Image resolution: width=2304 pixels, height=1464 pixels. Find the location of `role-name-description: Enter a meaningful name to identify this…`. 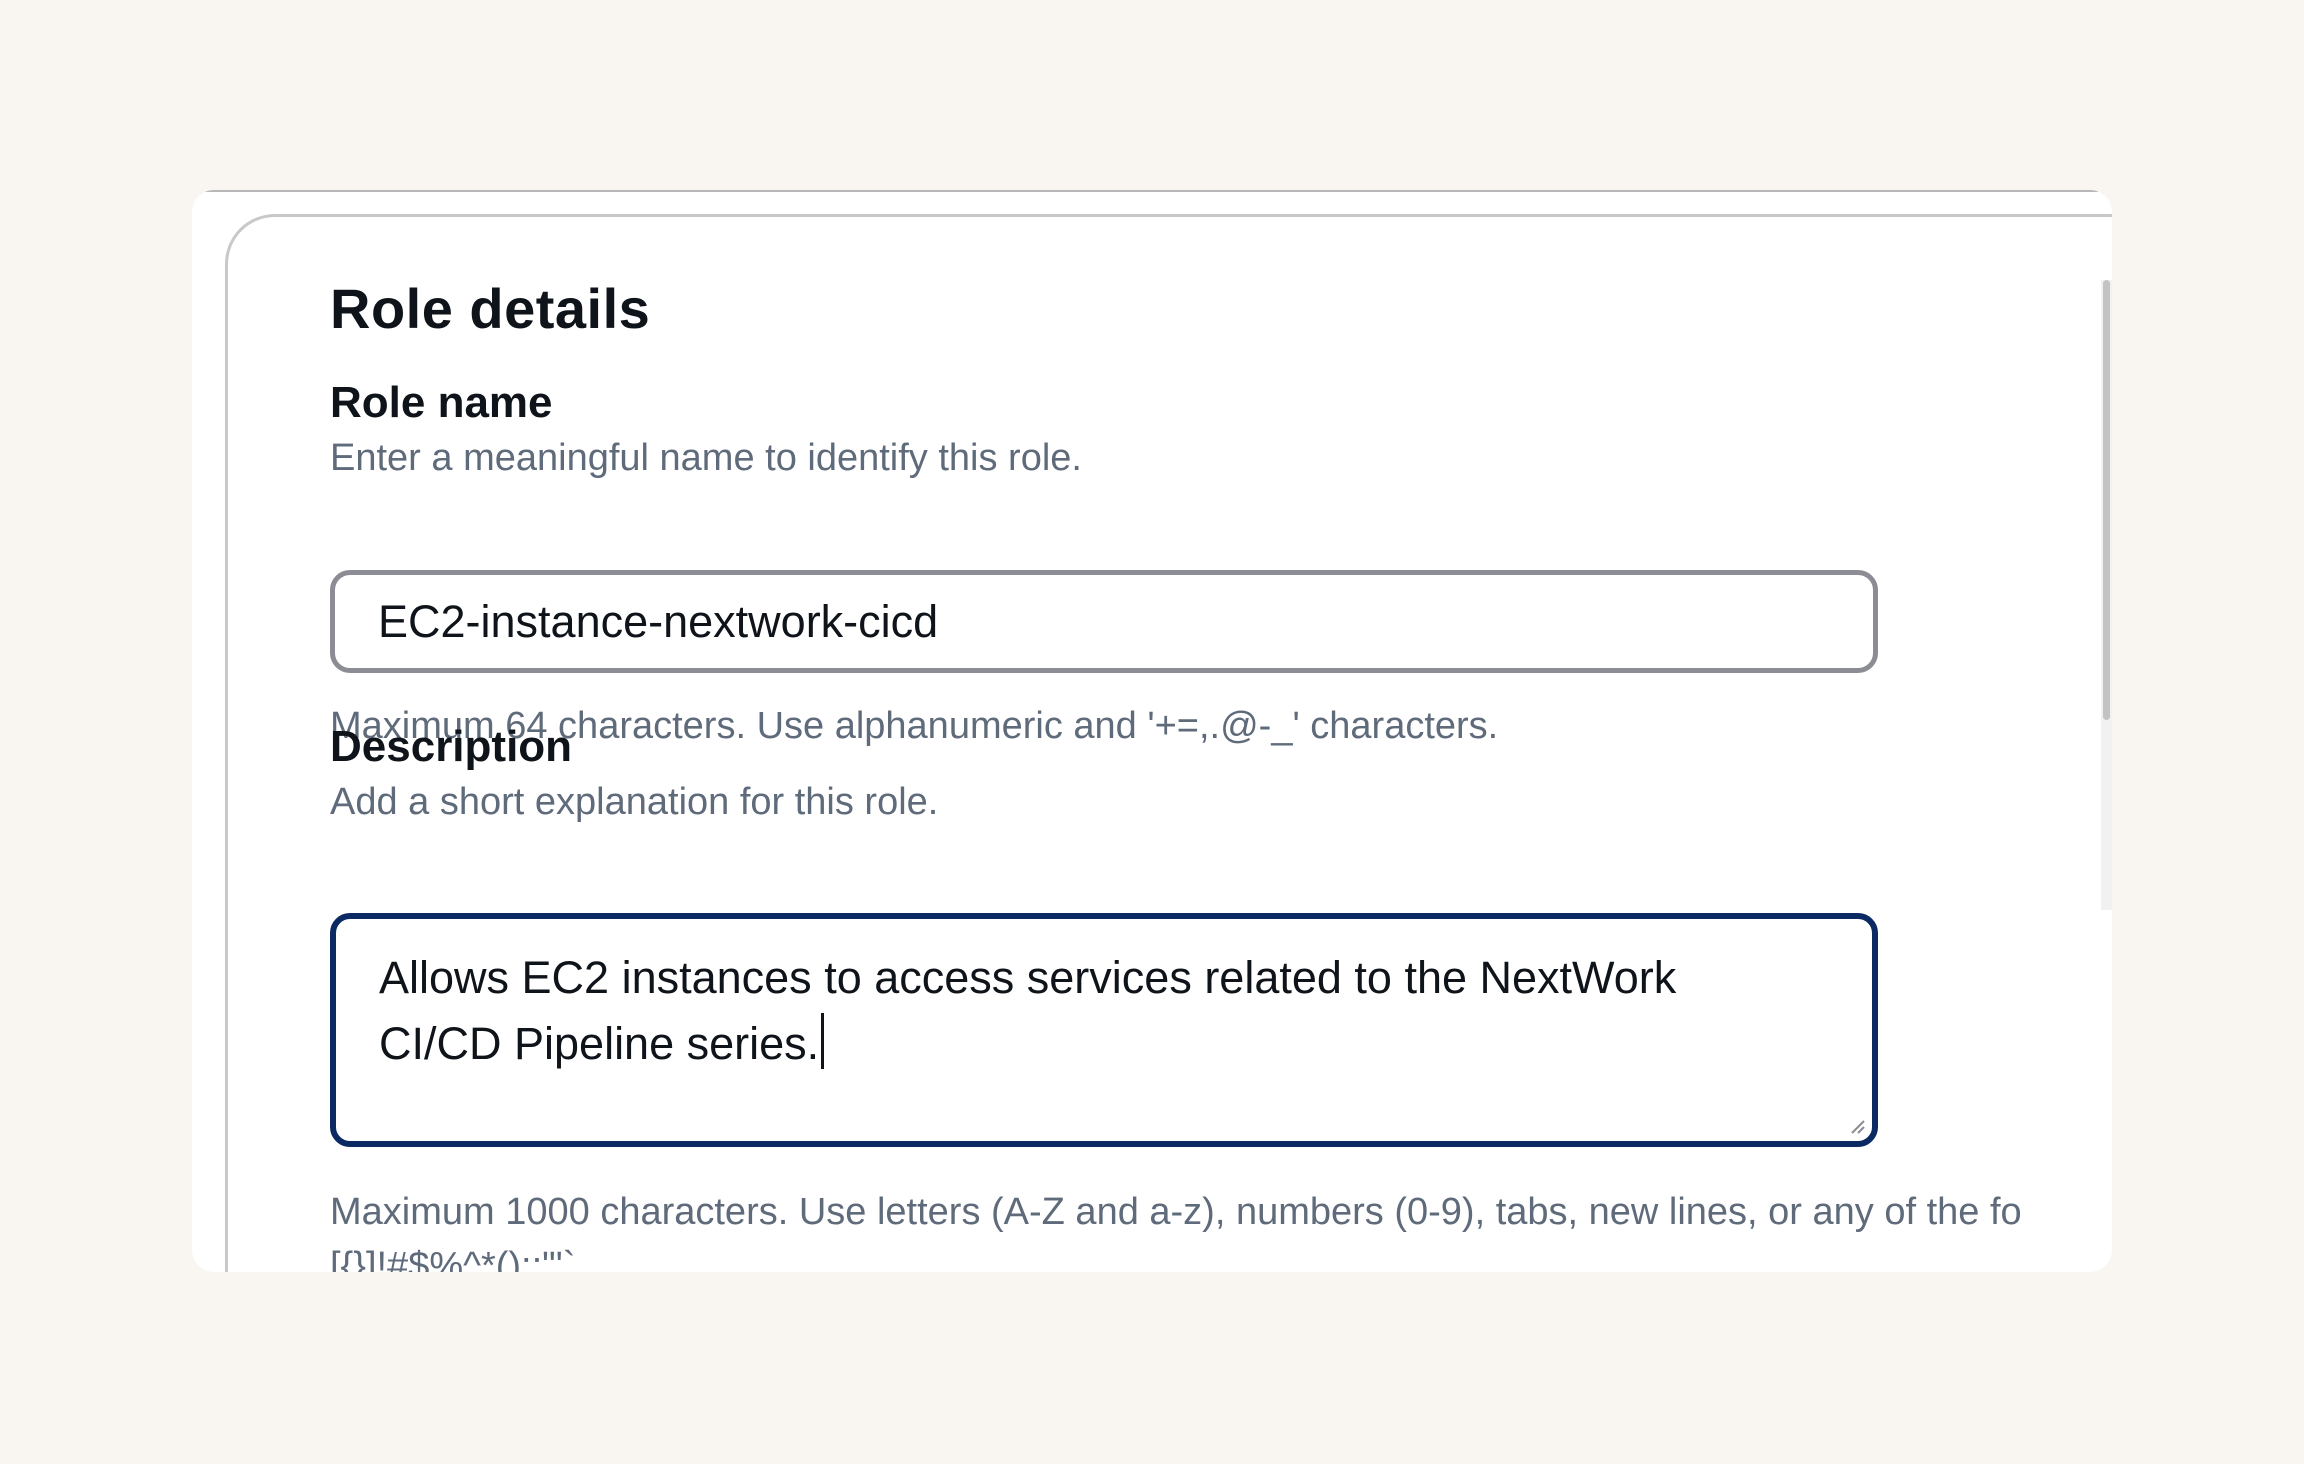

role-name-description: Enter a meaningful name to identify this… is located at coordinates (706, 458).